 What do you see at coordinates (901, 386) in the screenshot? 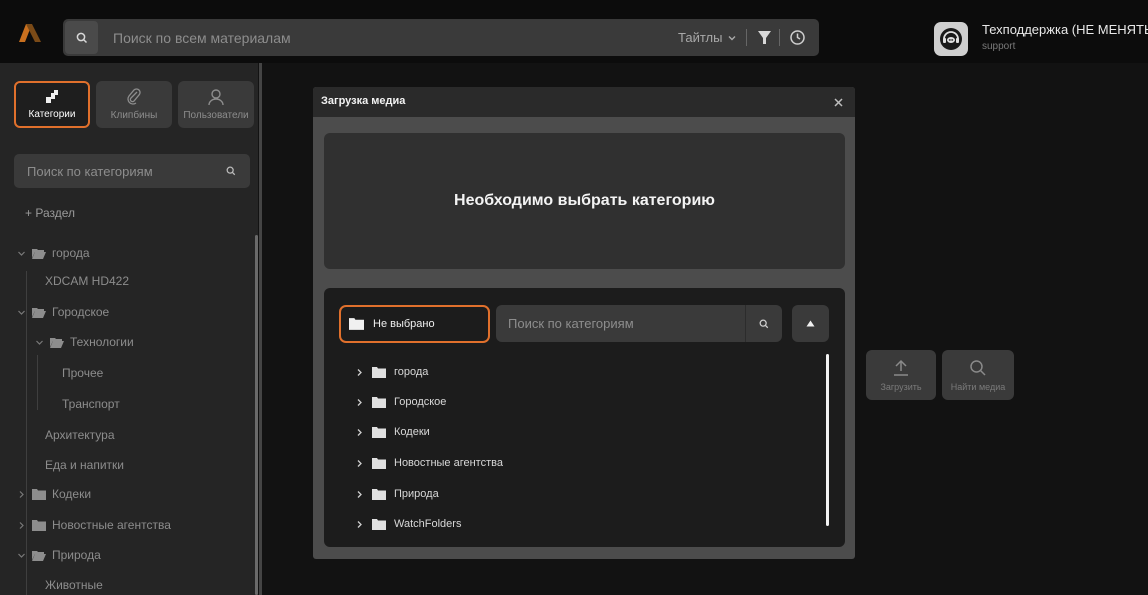
I see `upload-label: Загрузить` at bounding box center [901, 386].